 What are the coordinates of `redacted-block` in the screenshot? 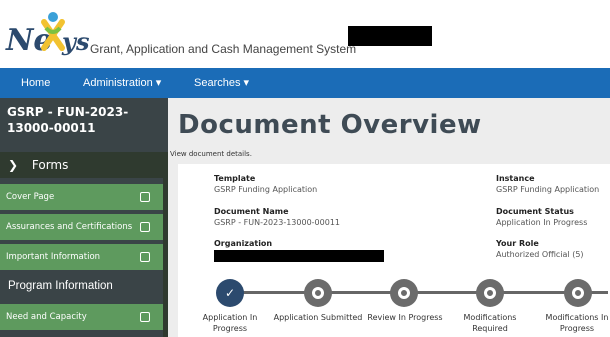 It's located at (390, 36).